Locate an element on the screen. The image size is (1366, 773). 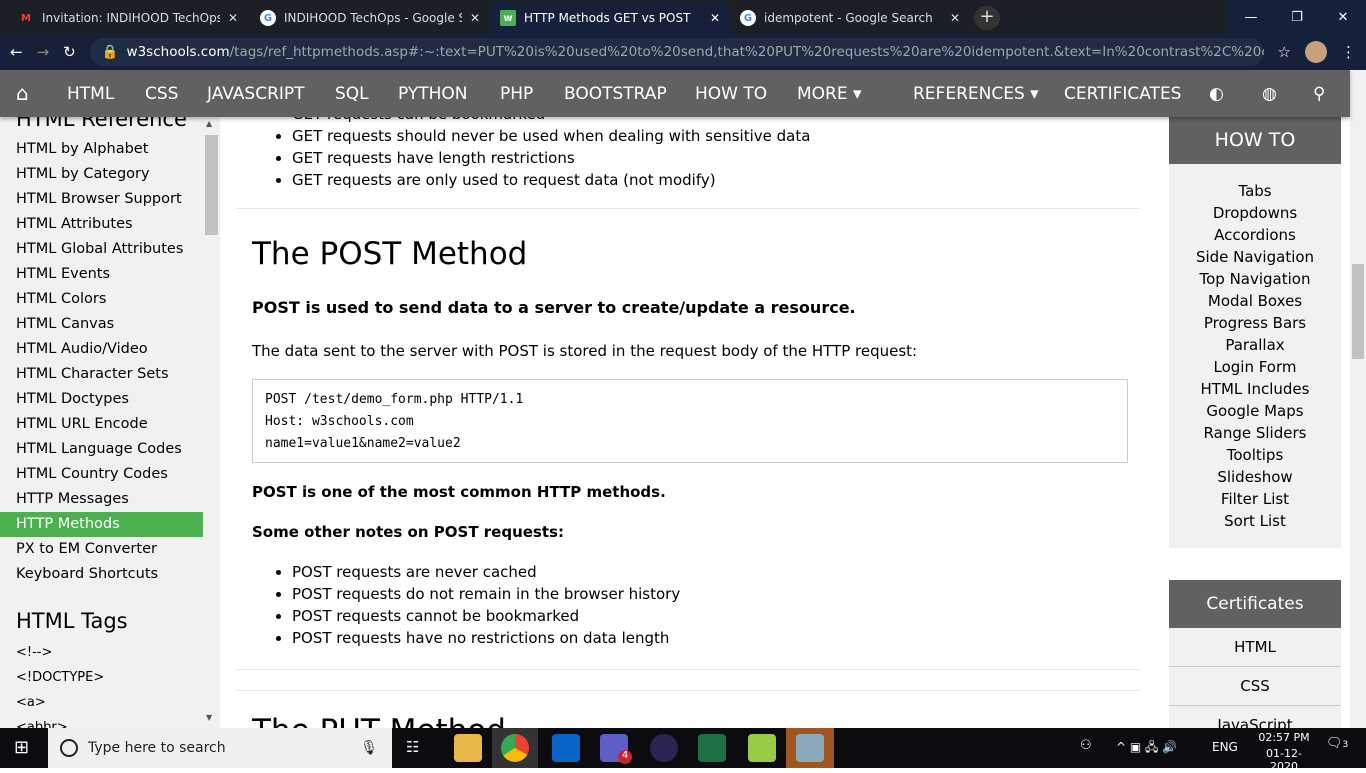
howto-link-filter-list: Filter List is located at coordinates (1255, 499).